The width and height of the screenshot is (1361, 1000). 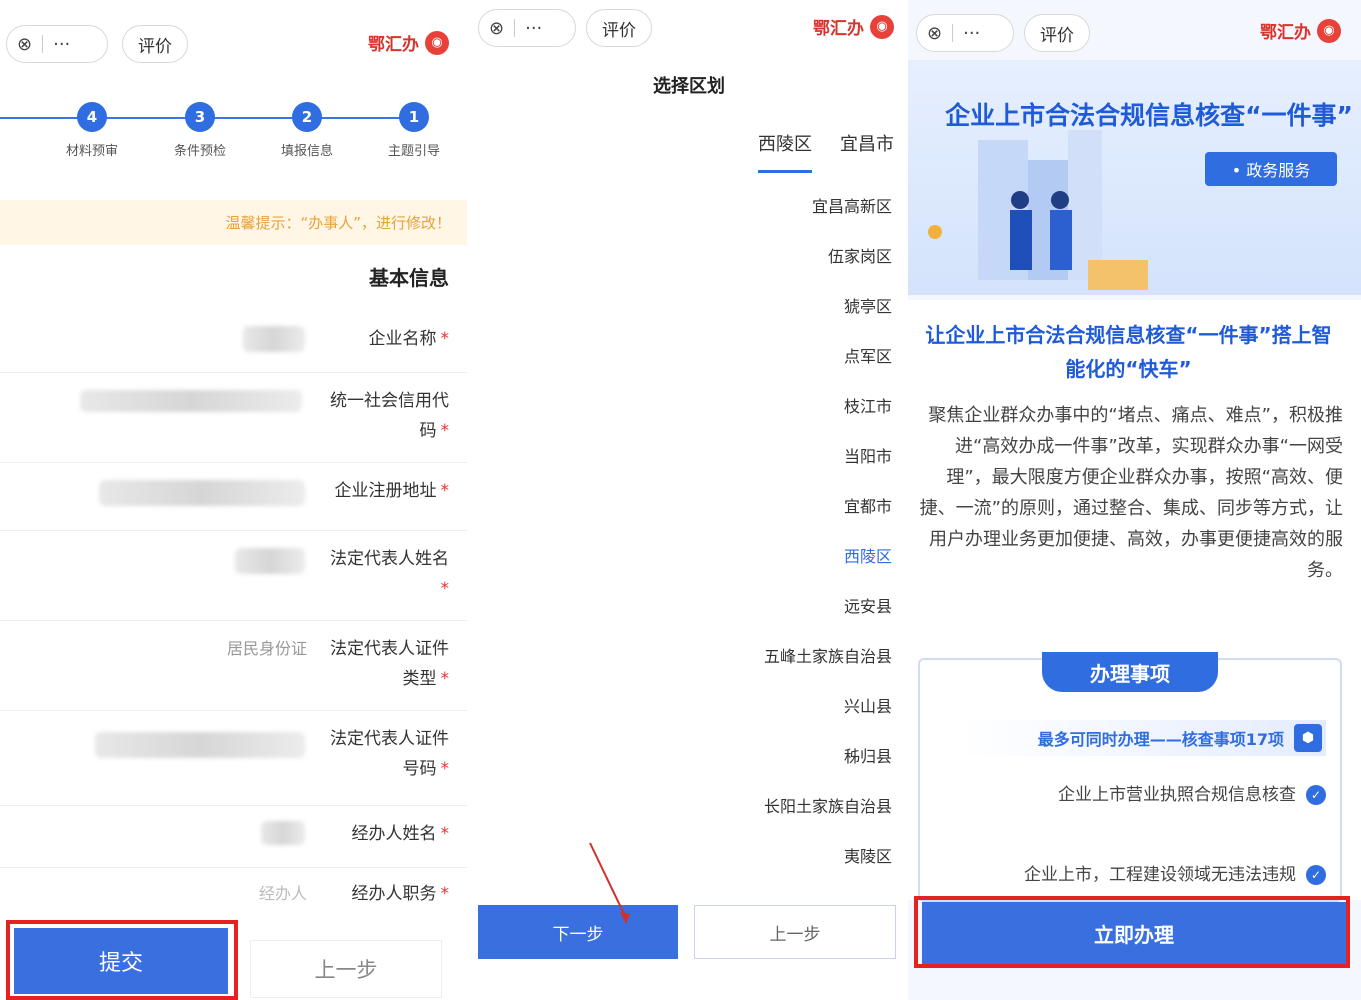 What do you see at coordinates (1128, 352) in the screenshot?
I see `intro-heading: 让企业上市合法合规信息核查“一件事”搭上智能化的“快车”` at bounding box center [1128, 352].